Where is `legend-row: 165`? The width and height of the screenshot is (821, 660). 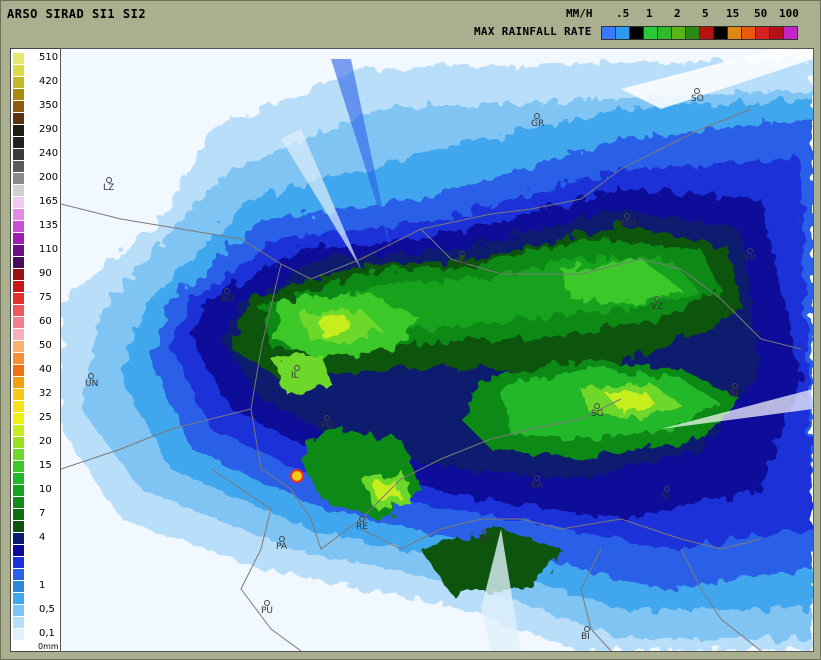
legend-row: 165 is located at coordinates (36, 202).